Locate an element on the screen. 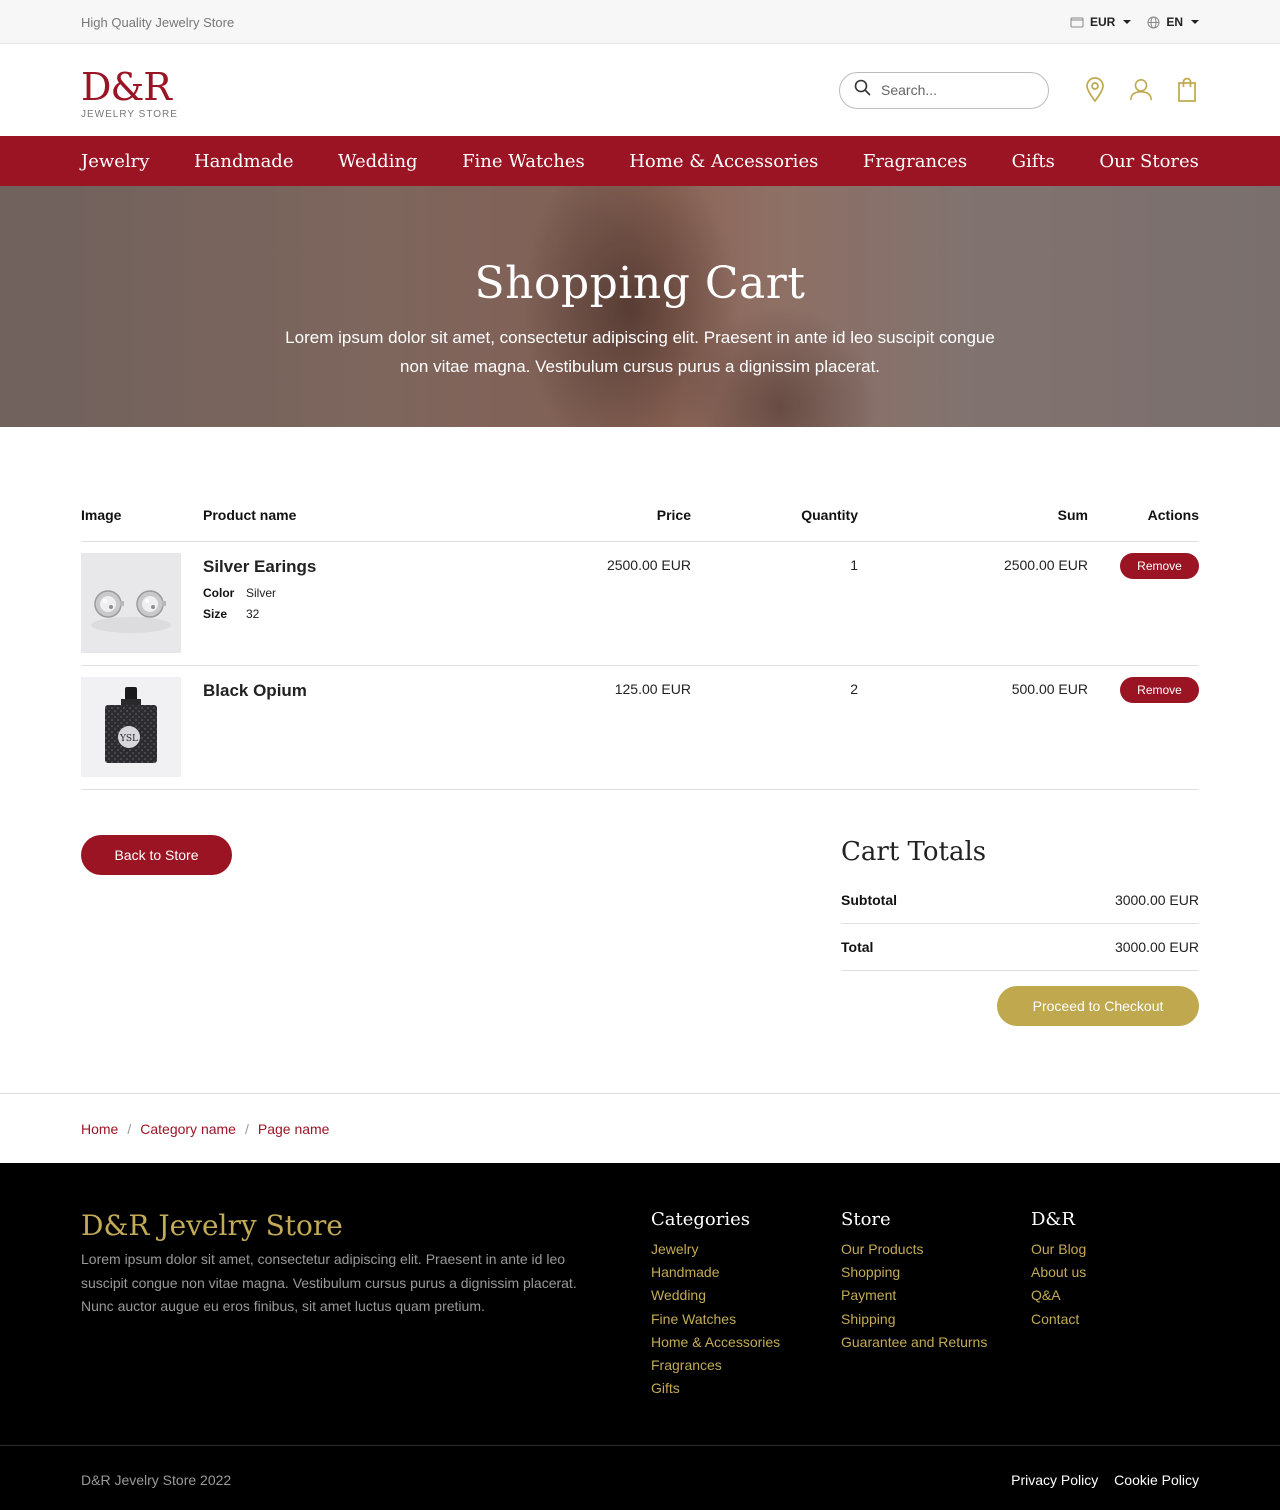 The image size is (1280, 1510). subtotal-value: 3000.00 EUR is located at coordinates (1156, 900).